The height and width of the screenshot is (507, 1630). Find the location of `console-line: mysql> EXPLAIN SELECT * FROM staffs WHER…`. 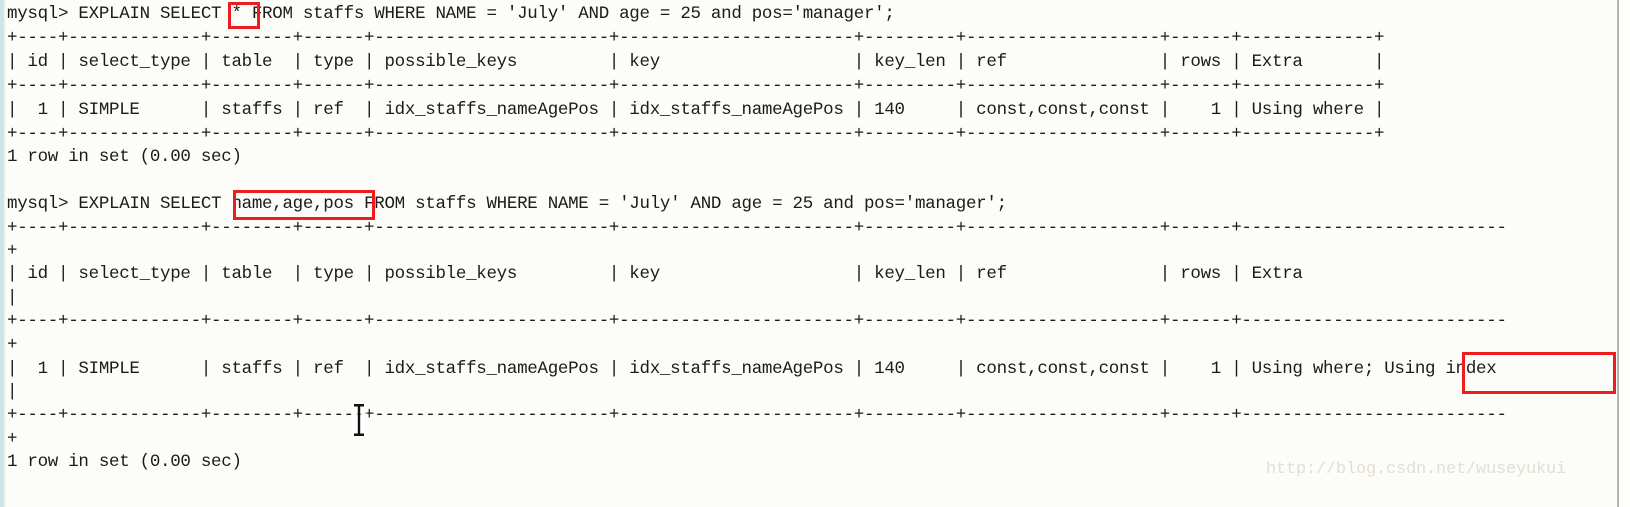

console-line: mysql> EXPLAIN SELECT * FROM staffs WHER… is located at coordinates (451, 14).